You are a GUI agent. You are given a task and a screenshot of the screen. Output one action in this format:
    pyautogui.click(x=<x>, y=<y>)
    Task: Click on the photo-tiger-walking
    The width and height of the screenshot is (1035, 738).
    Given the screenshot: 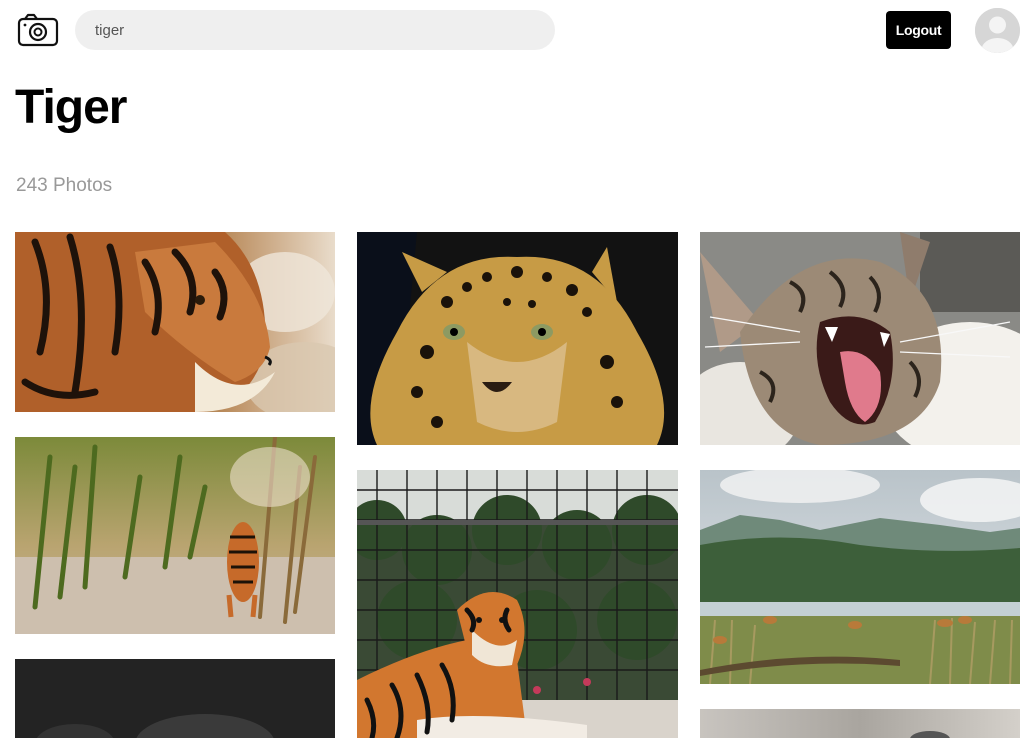 What is the action you would take?
    pyautogui.click(x=175, y=535)
    